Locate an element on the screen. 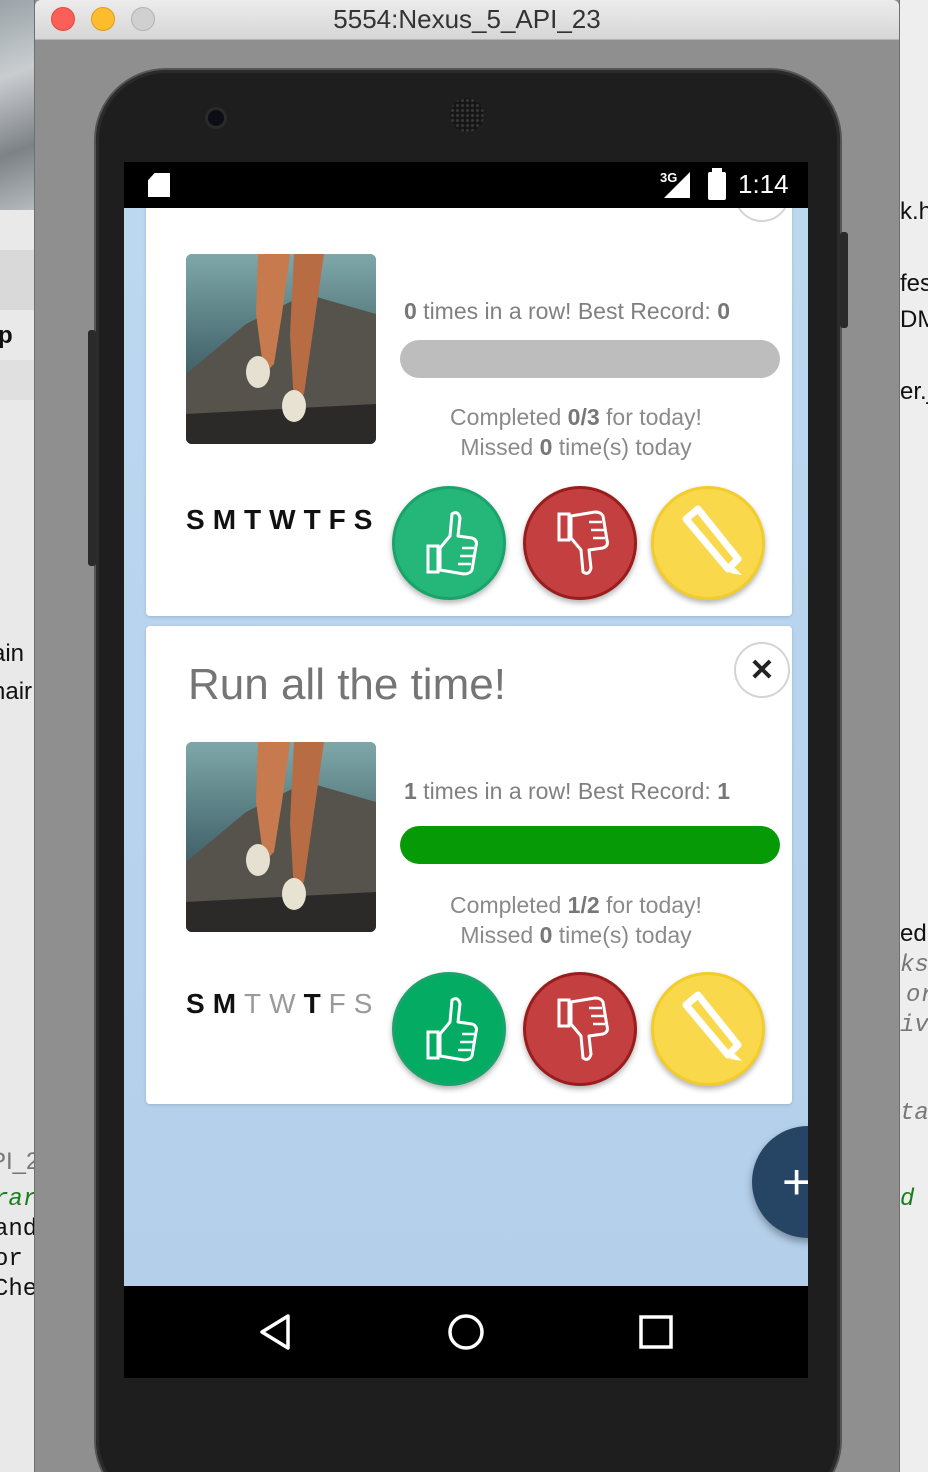 The height and width of the screenshot is (1472, 928). recents-button is located at coordinates (656, 1332).